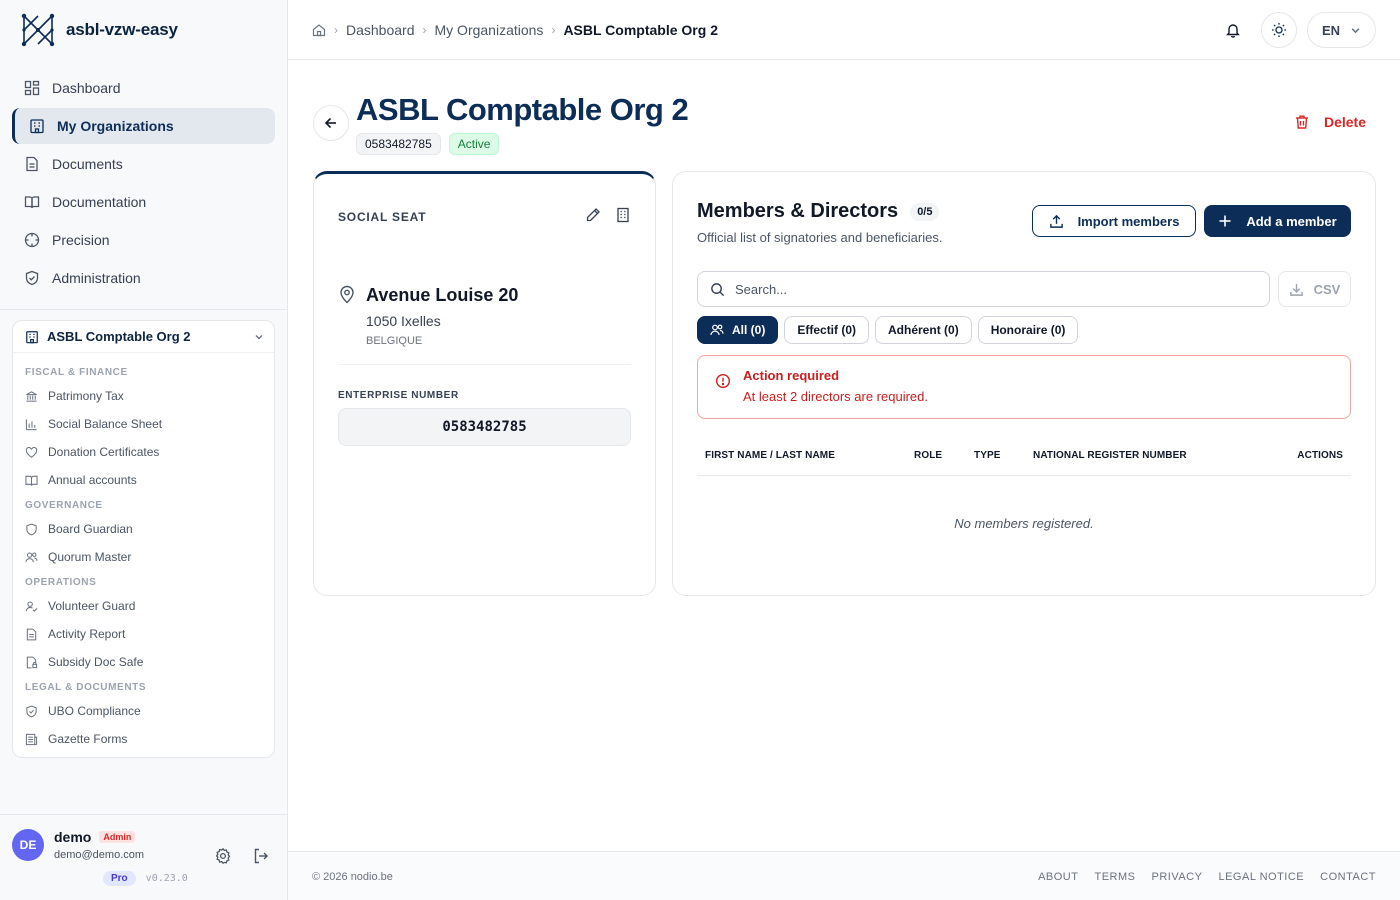 Image resolution: width=1400 pixels, height=900 pixels. I want to click on org-switcher: ASBL Comptable Org 2, so click(143, 337).